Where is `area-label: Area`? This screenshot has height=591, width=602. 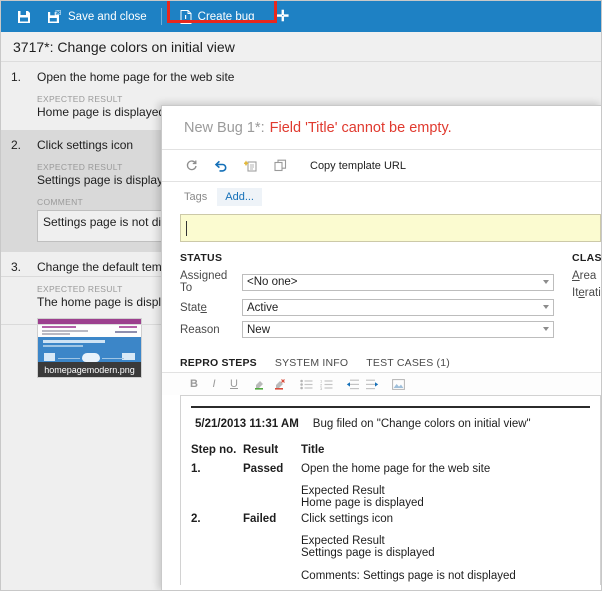 area-label: Area is located at coordinates (584, 276).